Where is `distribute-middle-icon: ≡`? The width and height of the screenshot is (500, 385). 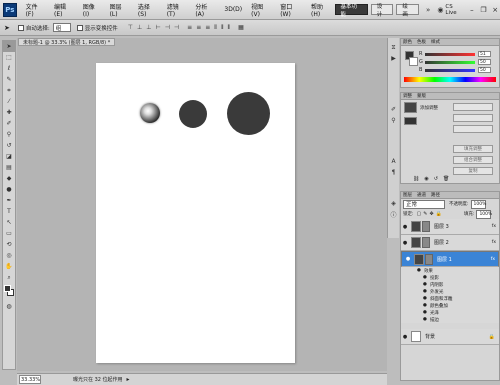
distribute-middle-icon: ≡ is located at coordinates (198, 27).